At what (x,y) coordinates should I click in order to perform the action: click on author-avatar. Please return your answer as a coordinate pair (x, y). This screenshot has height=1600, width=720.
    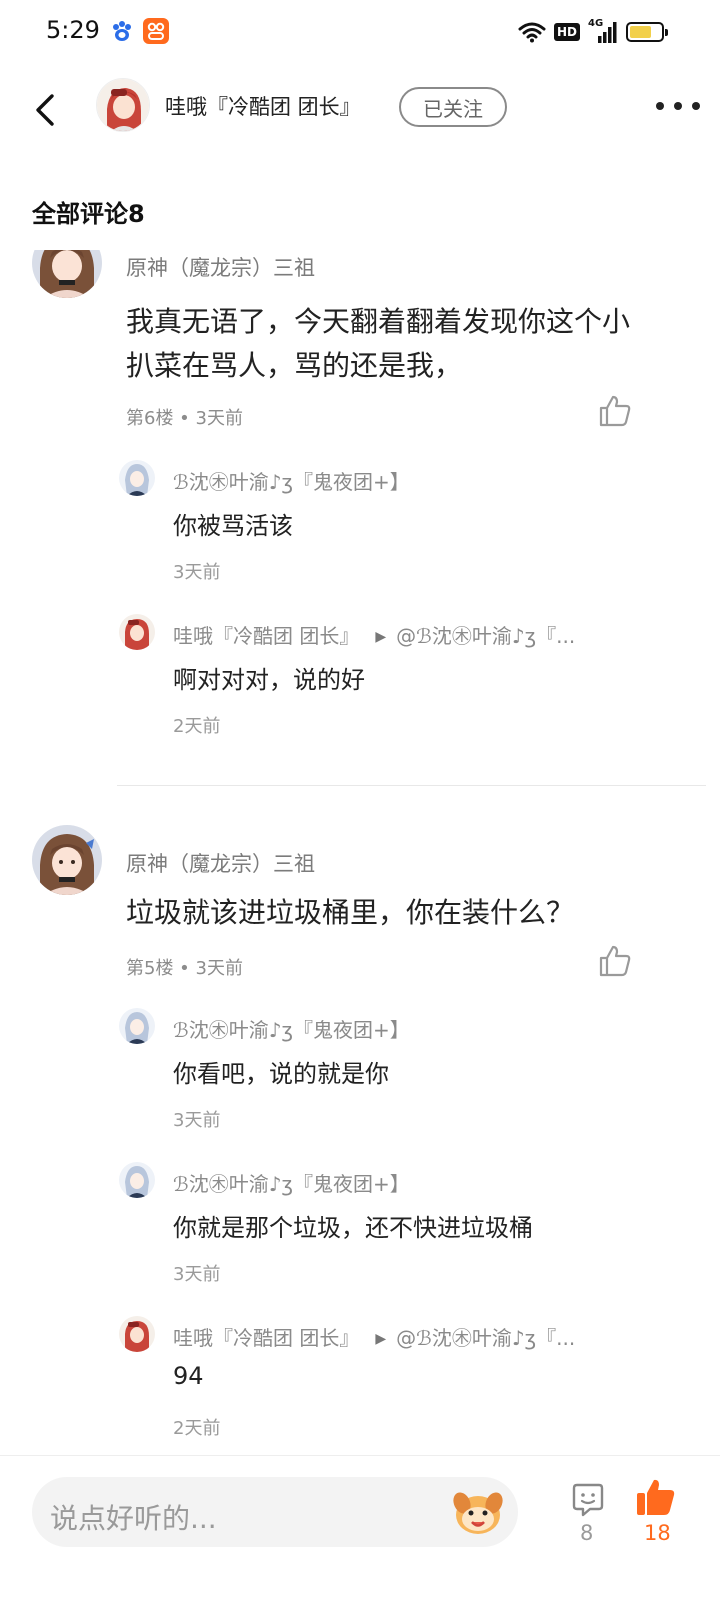
    Looking at the image, I should click on (123, 105).